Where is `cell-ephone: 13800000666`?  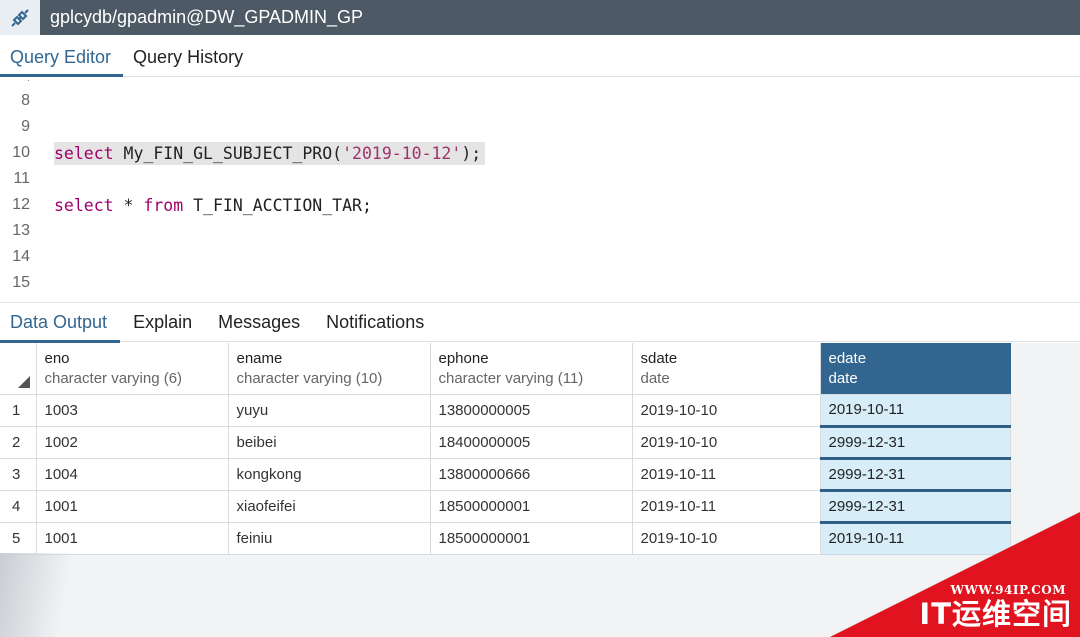
cell-ephone: 13800000666 is located at coordinates (531, 474).